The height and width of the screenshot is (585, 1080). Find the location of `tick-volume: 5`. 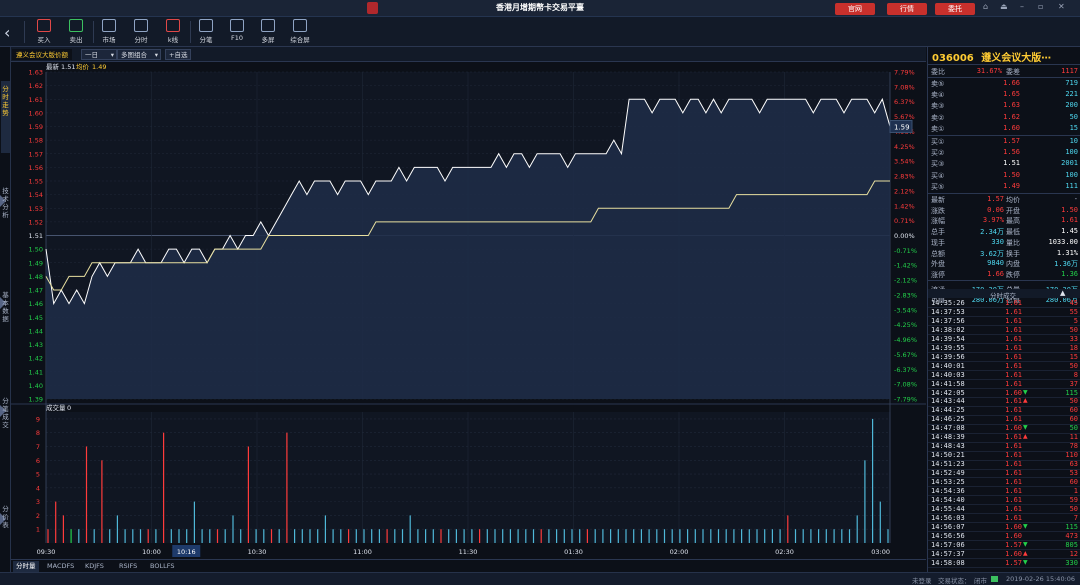

tick-volume: 5 is located at coordinates (1075, 320).